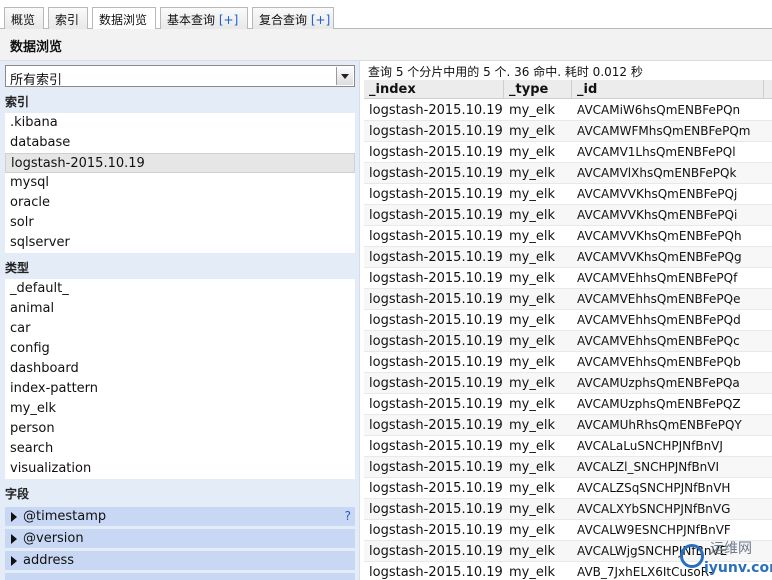 The image size is (772, 580). I want to click on expand-triangle-icon, so click(14, 517).